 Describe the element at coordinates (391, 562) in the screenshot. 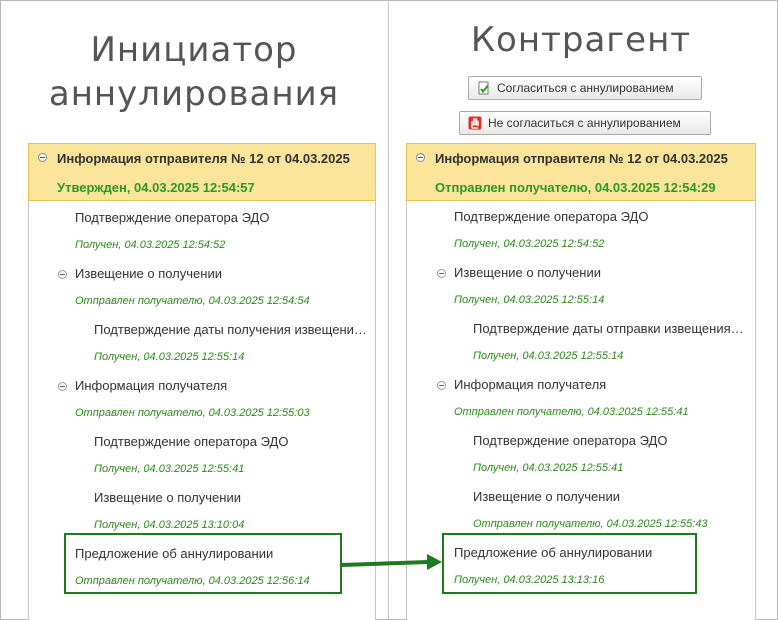

I see `transfer-arrow-icon` at that location.